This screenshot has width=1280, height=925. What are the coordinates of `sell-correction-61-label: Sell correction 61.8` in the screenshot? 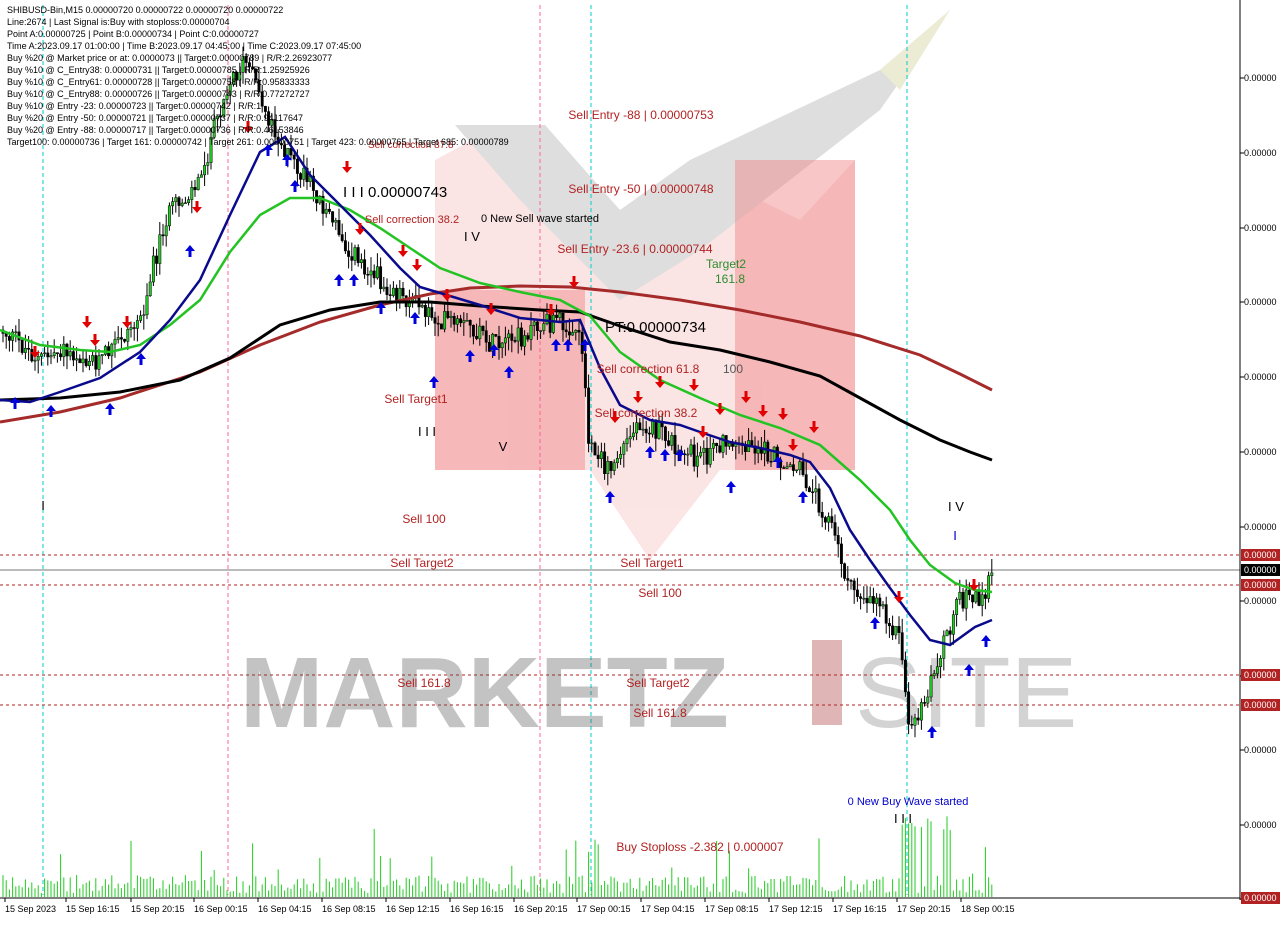 It's located at (648, 369).